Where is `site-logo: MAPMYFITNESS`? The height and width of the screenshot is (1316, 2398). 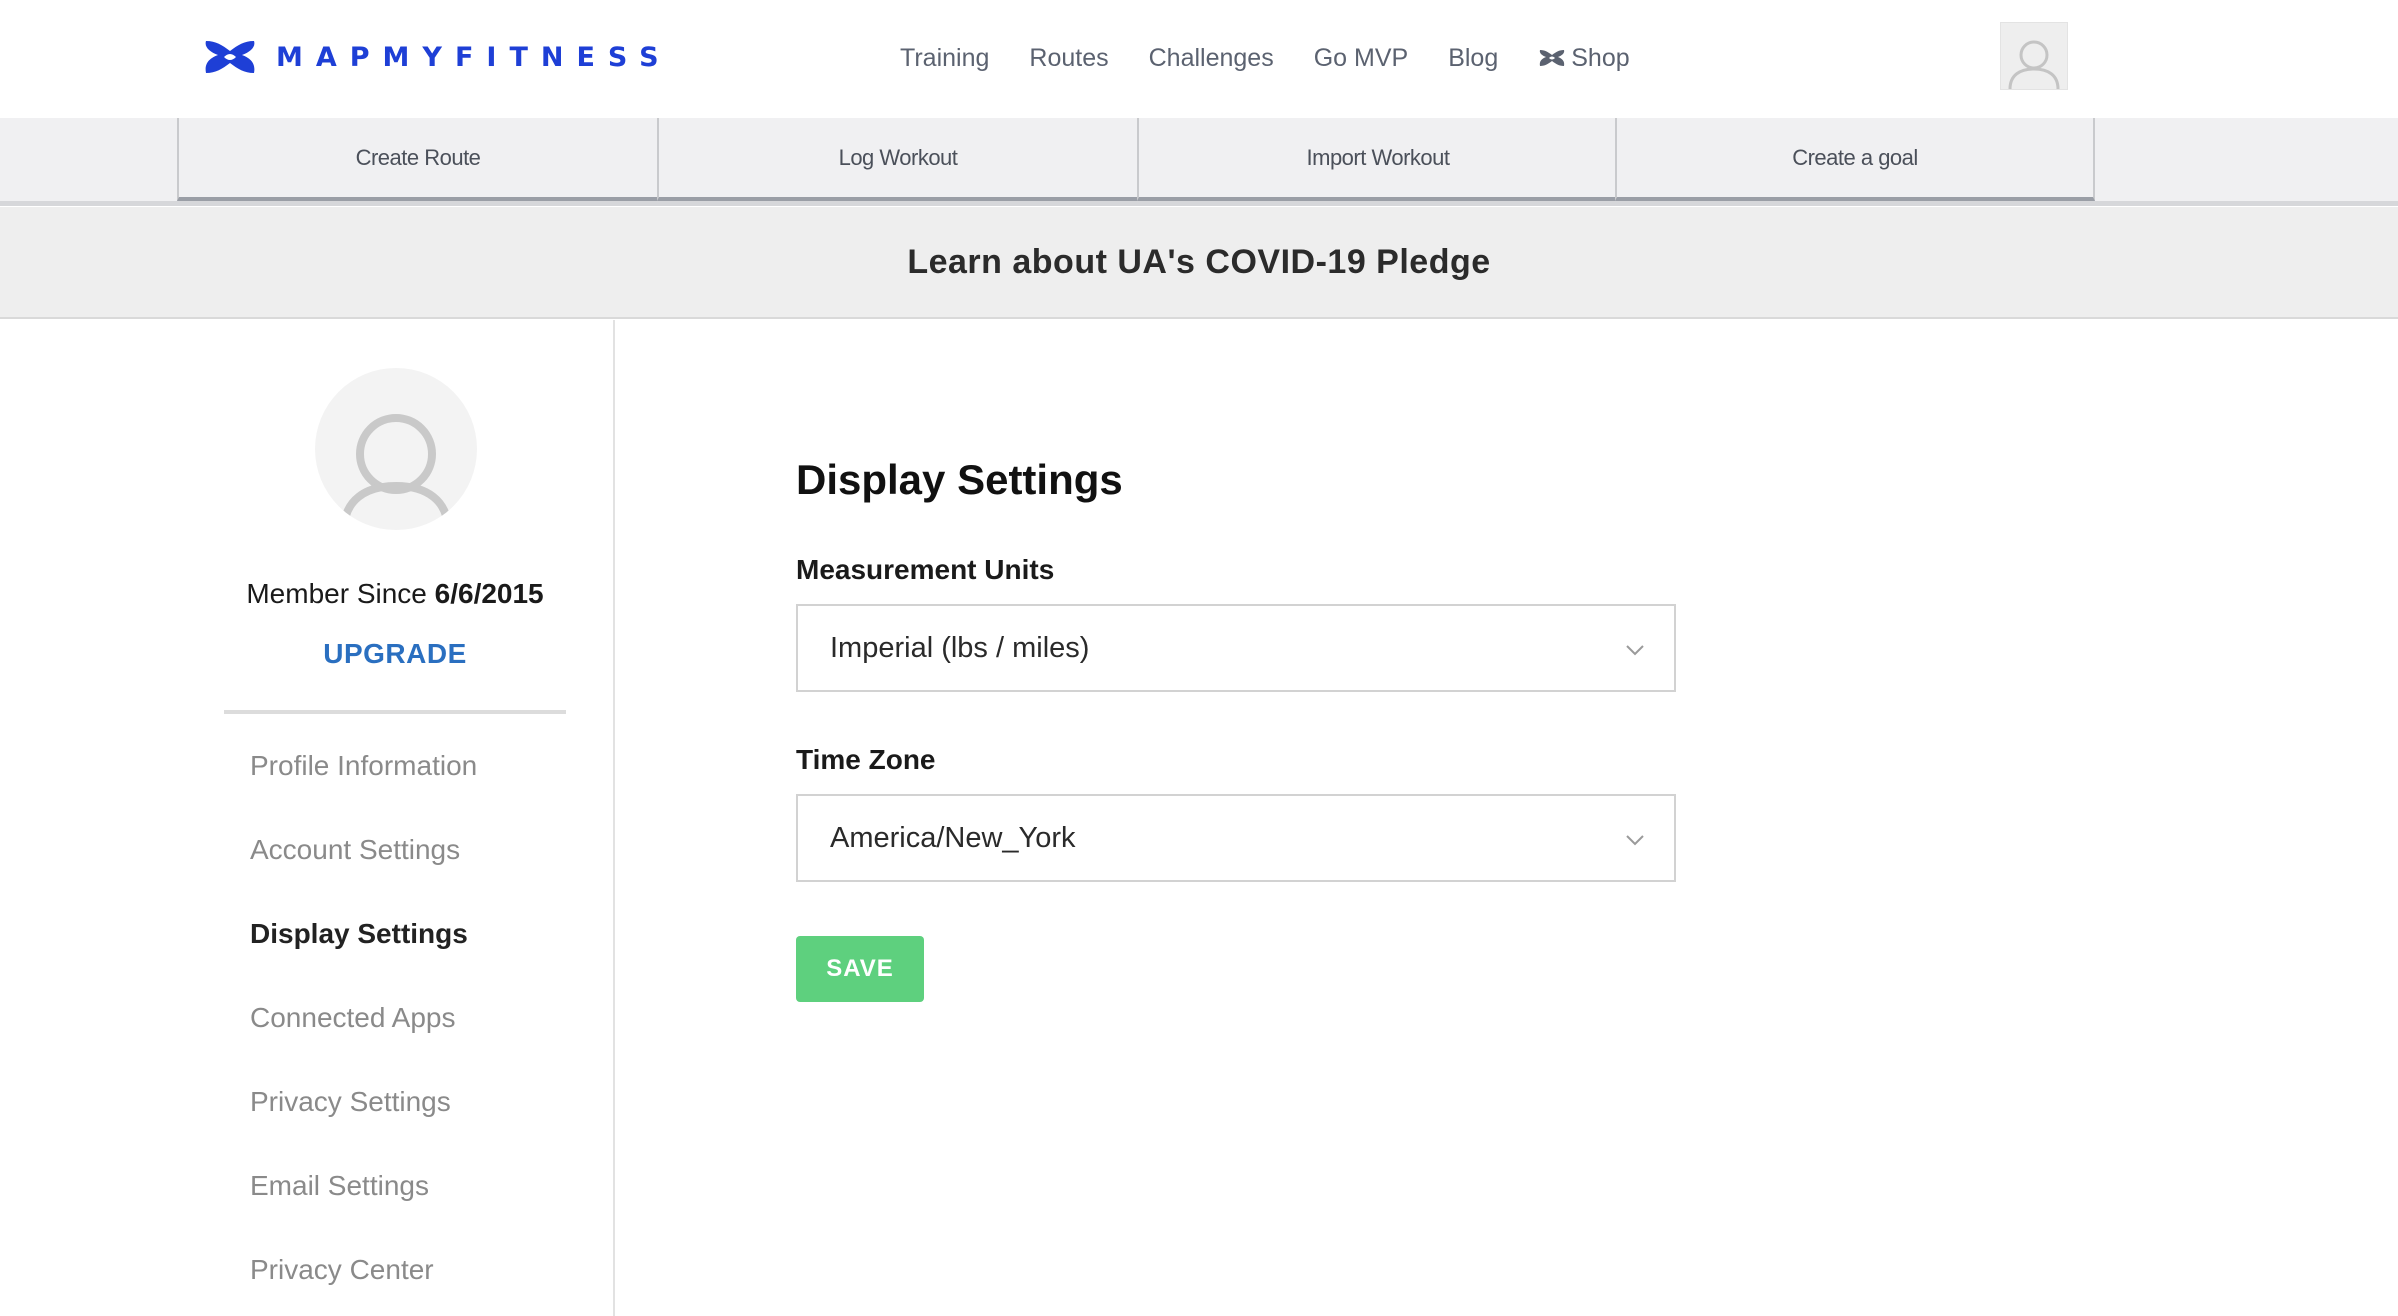 site-logo: MAPMYFITNESS is located at coordinates (437, 57).